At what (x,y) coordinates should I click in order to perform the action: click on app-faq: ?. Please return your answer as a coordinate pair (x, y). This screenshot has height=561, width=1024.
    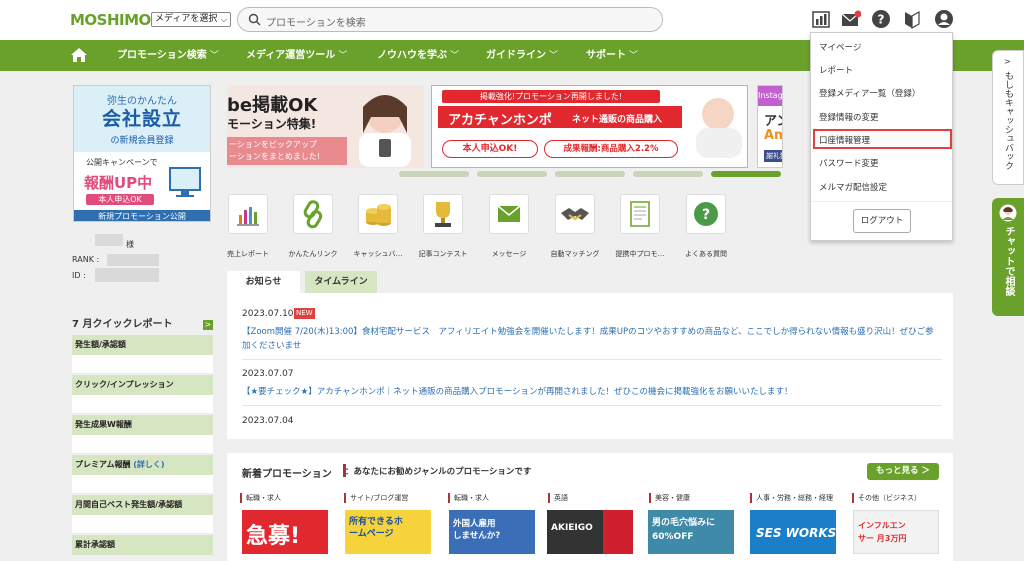
    Looking at the image, I should click on (706, 214).